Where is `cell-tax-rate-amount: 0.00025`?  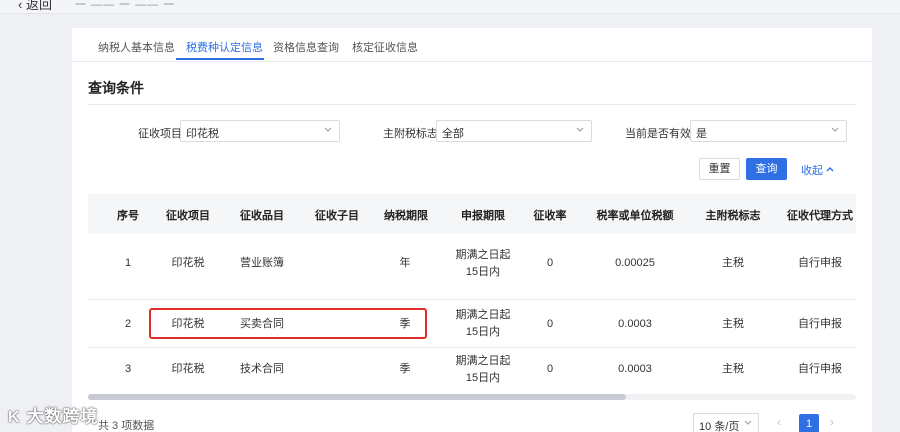
cell-tax-rate-amount: 0.00025 is located at coordinates (635, 263).